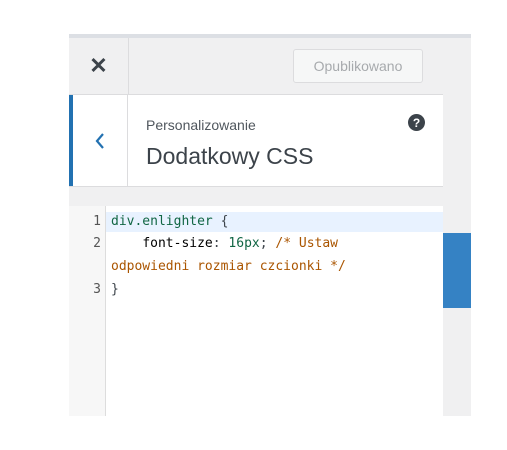 The height and width of the screenshot is (450, 507). What do you see at coordinates (457, 270) in the screenshot?
I see `preview-block` at bounding box center [457, 270].